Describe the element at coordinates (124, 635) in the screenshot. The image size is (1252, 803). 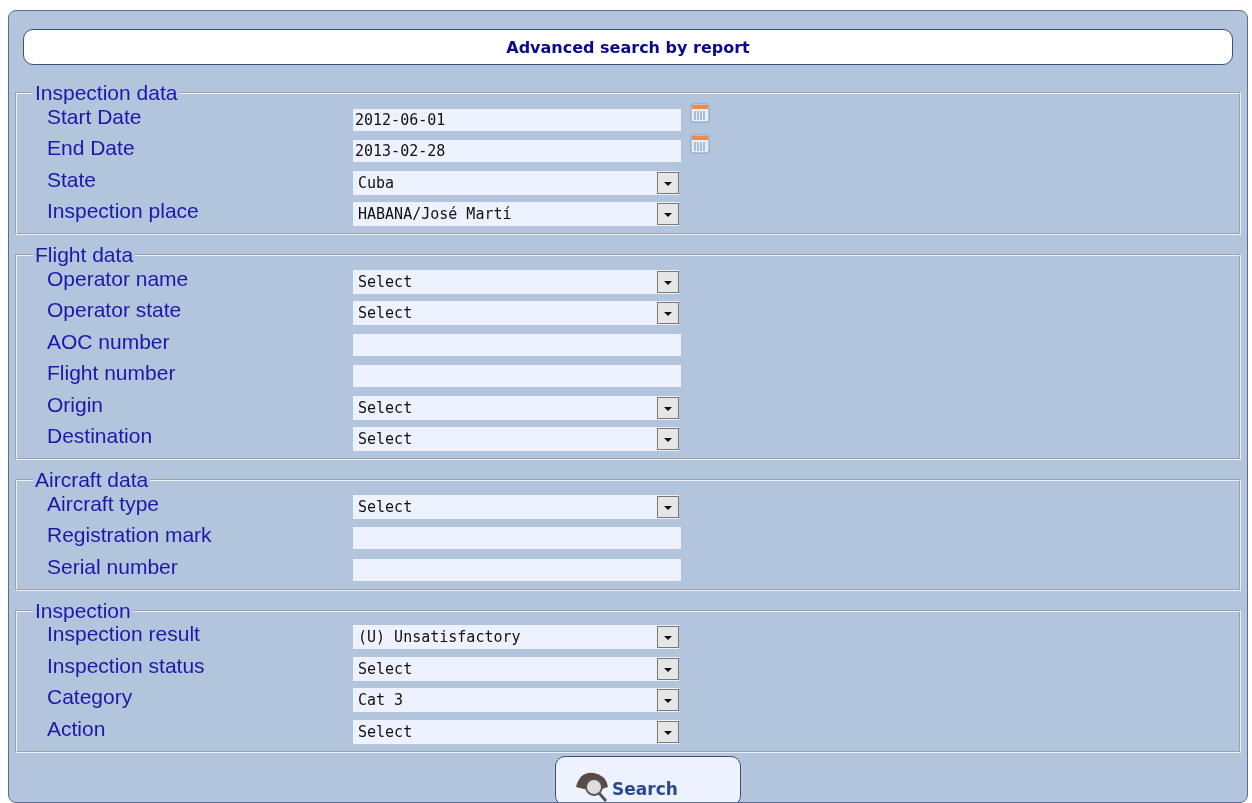
I see `field-label: Inspection result` at that location.